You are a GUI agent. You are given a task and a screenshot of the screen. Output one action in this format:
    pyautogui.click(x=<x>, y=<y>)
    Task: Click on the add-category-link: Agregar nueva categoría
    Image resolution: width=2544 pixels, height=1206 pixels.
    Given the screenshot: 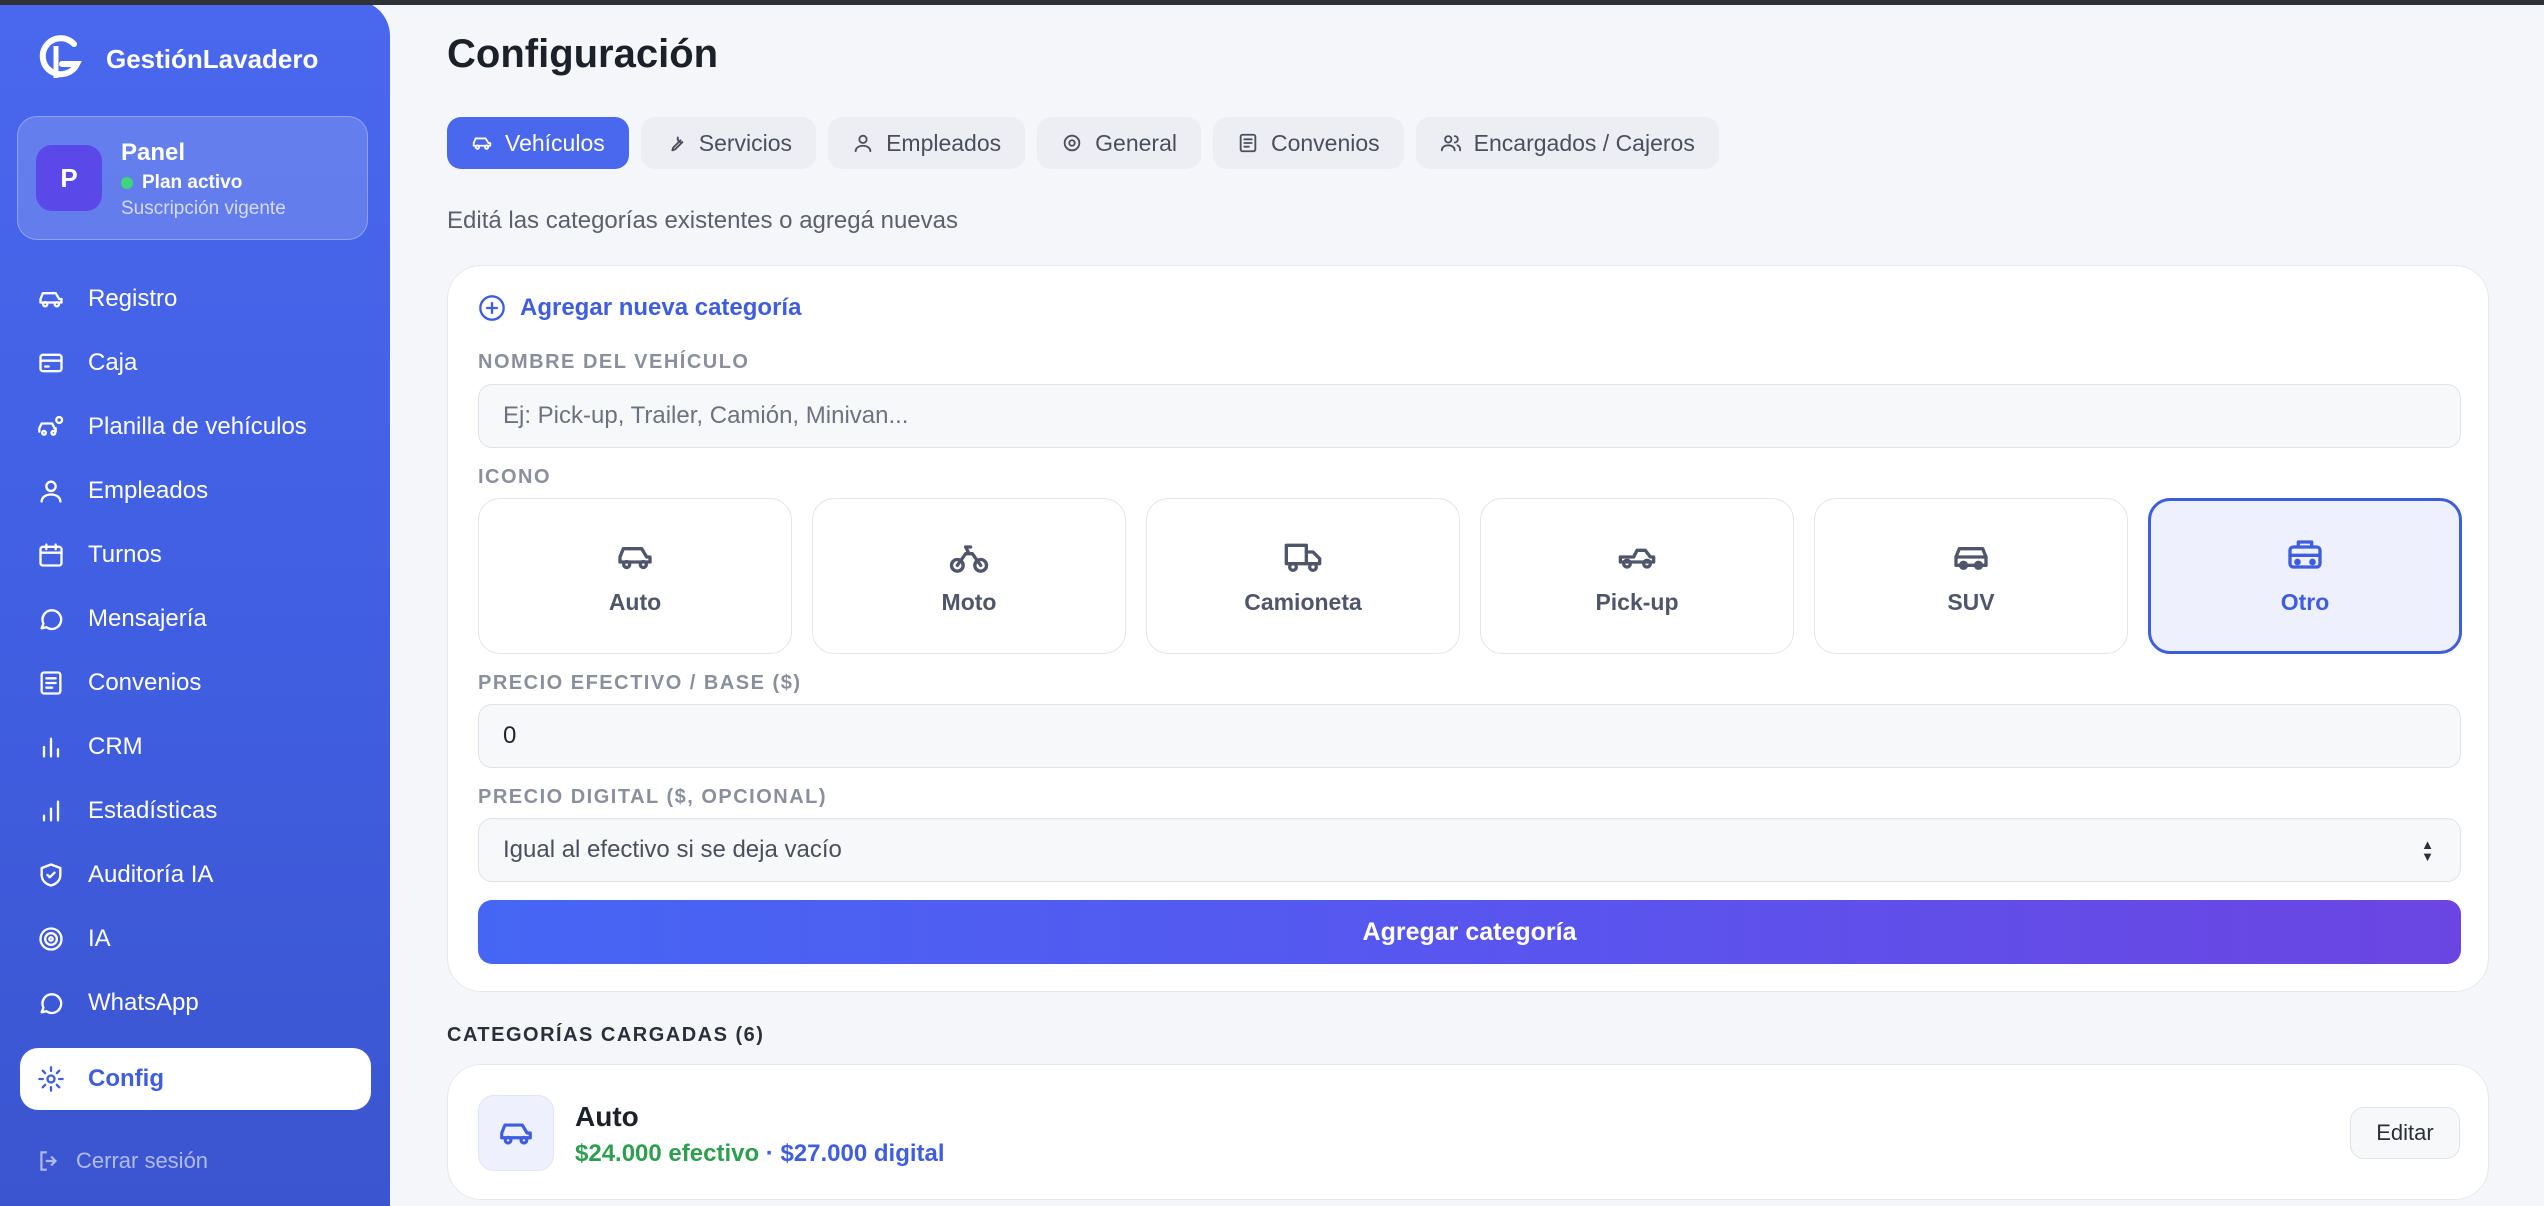 What is the action you would take?
    pyautogui.click(x=639, y=308)
    